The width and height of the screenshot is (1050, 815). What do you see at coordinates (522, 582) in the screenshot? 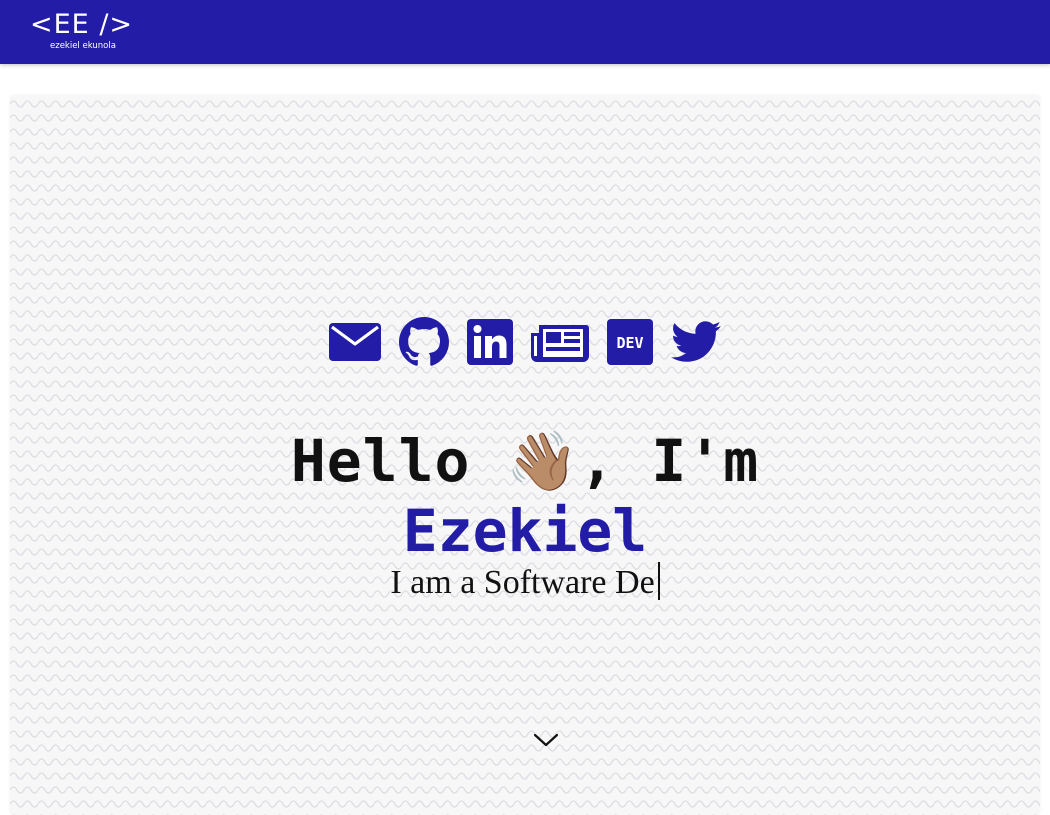
I see `typed-text: I am a Software De` at bounding box center [522, 582].